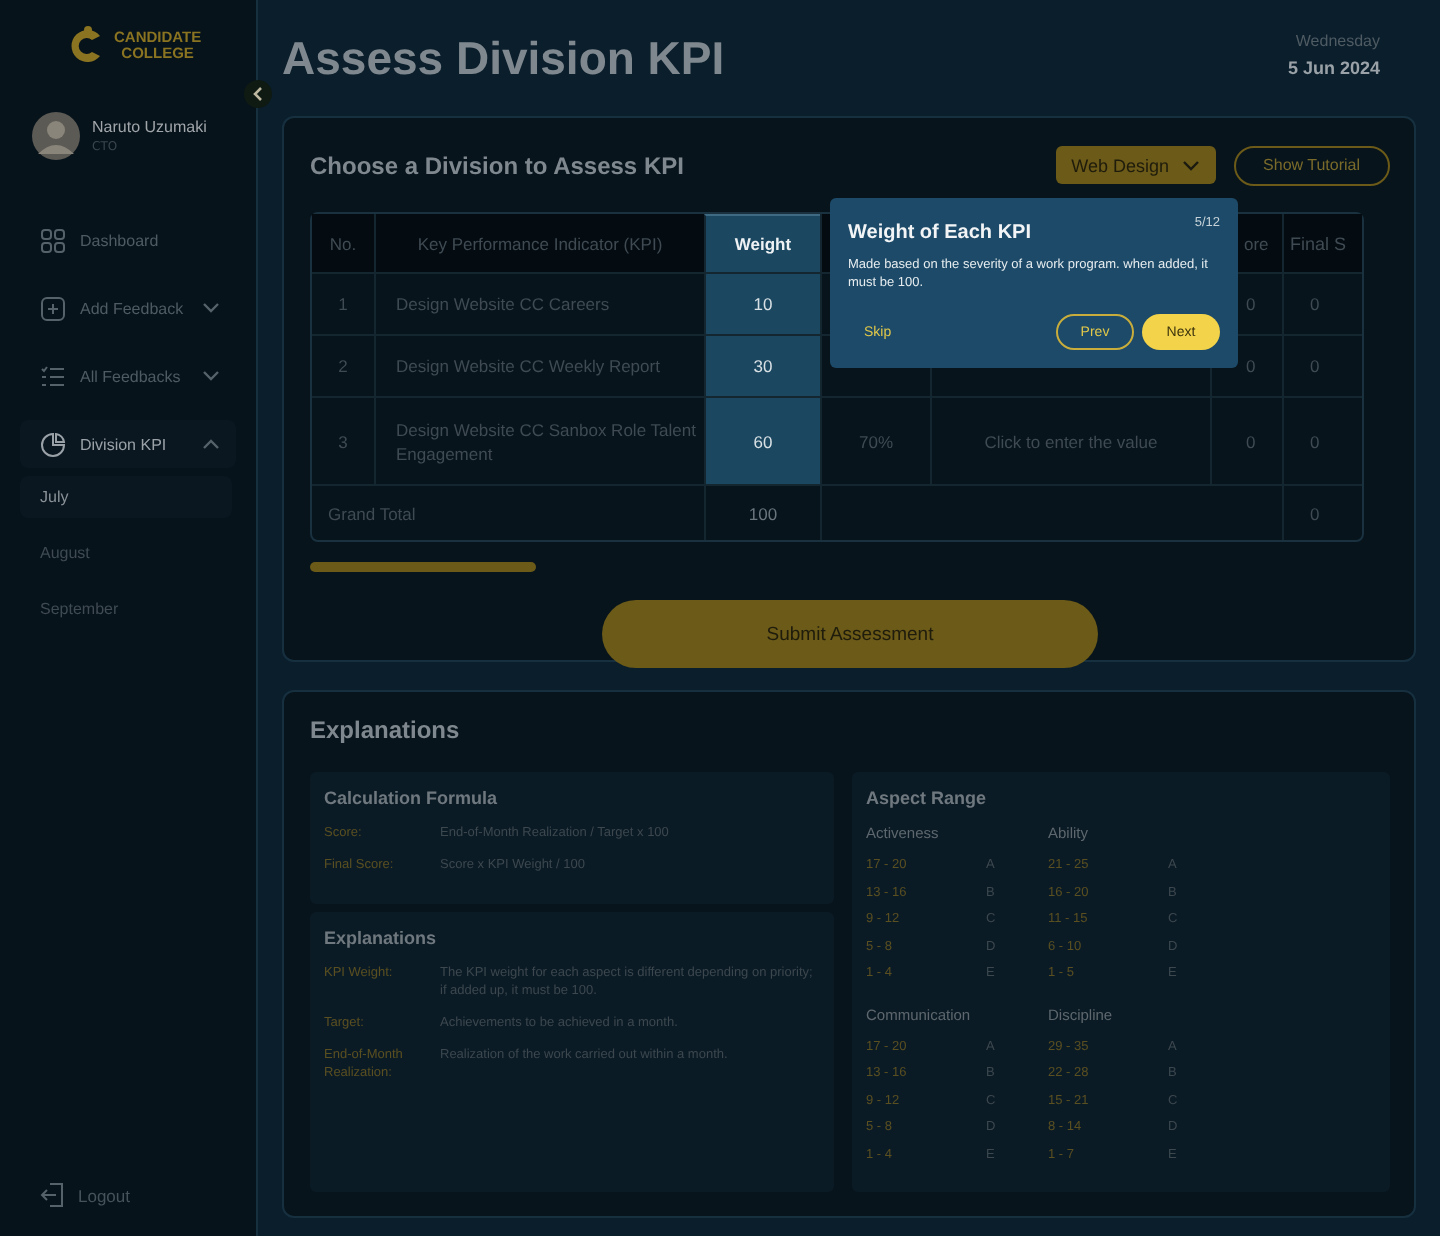 The height and width of the screenshot is (1236, 1440). Describe the element at coordinates (762, 366) in the screenshot. I see `table-cell: 30` at that location.